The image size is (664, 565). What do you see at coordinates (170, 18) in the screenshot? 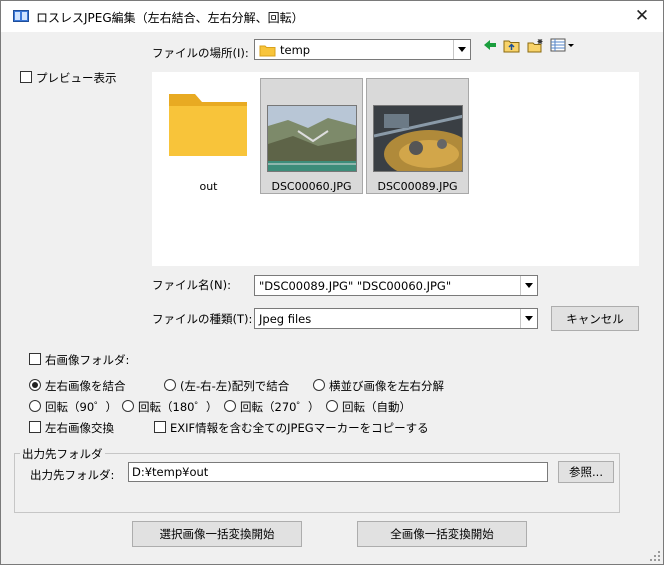
I see `window-title: ロスレスJPEG編集（左右結合、左右分解、回転）` at bounding box center [170, 18].